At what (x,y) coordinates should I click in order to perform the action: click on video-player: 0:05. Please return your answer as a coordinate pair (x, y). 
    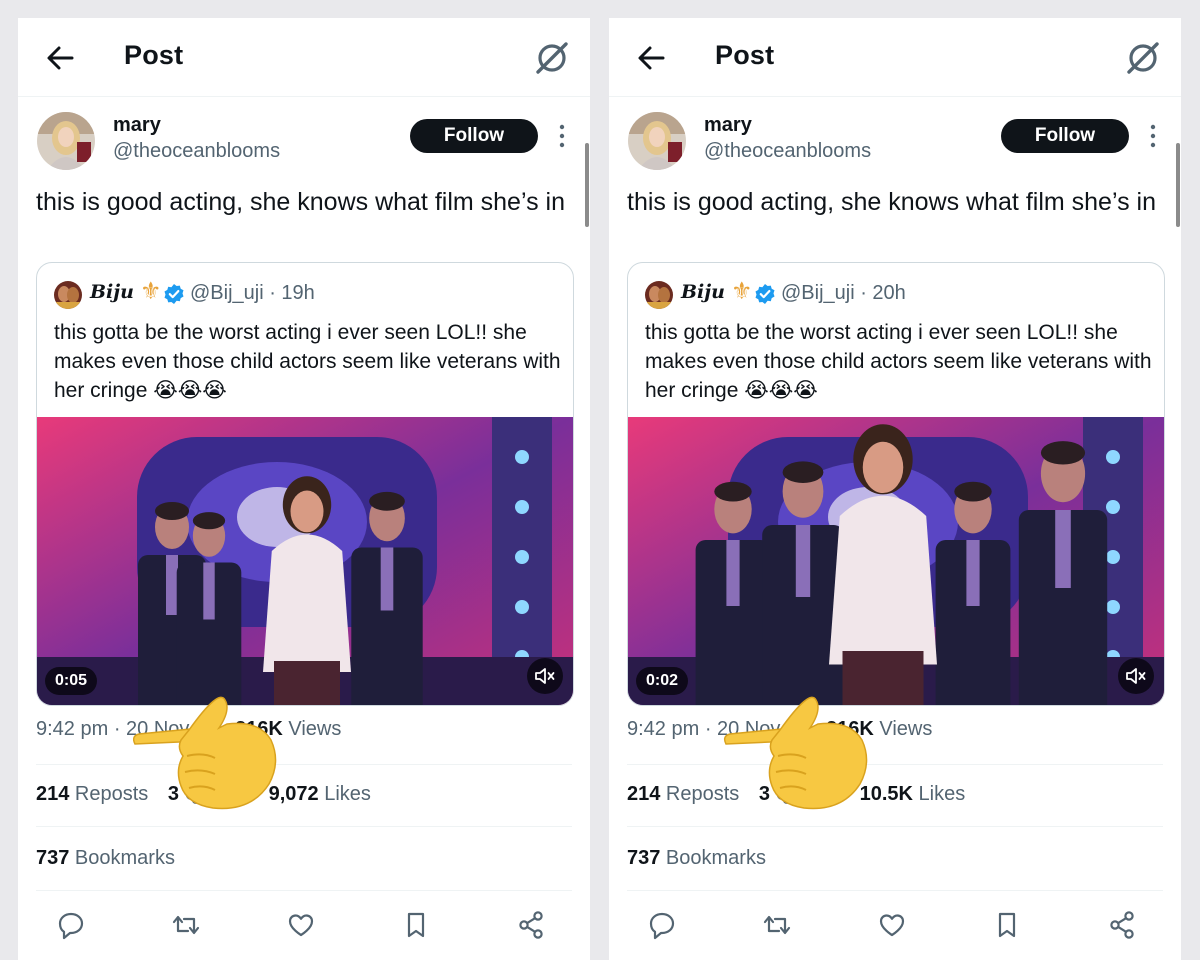
    Looking at the image, I should click on (305, 561).